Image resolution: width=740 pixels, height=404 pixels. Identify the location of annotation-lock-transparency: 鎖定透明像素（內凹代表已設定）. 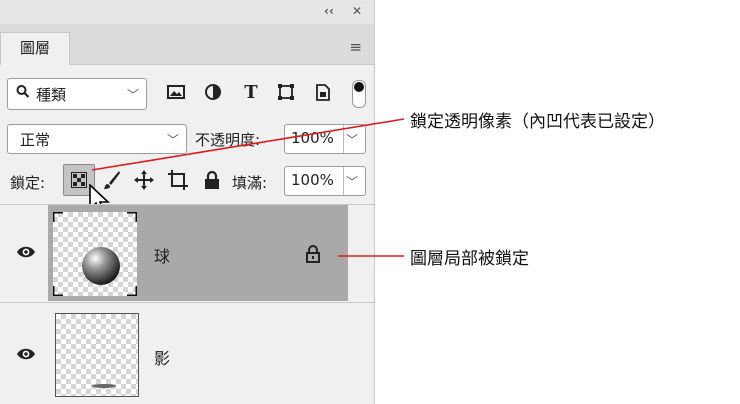
(537, 122).